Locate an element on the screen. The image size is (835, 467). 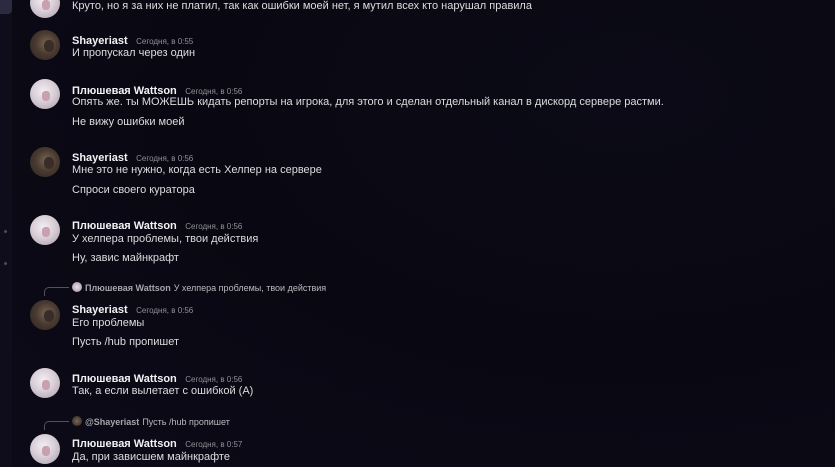
message-header: Shayeriast Сегодня, в 0:56 is located at coordinates (132, 309).